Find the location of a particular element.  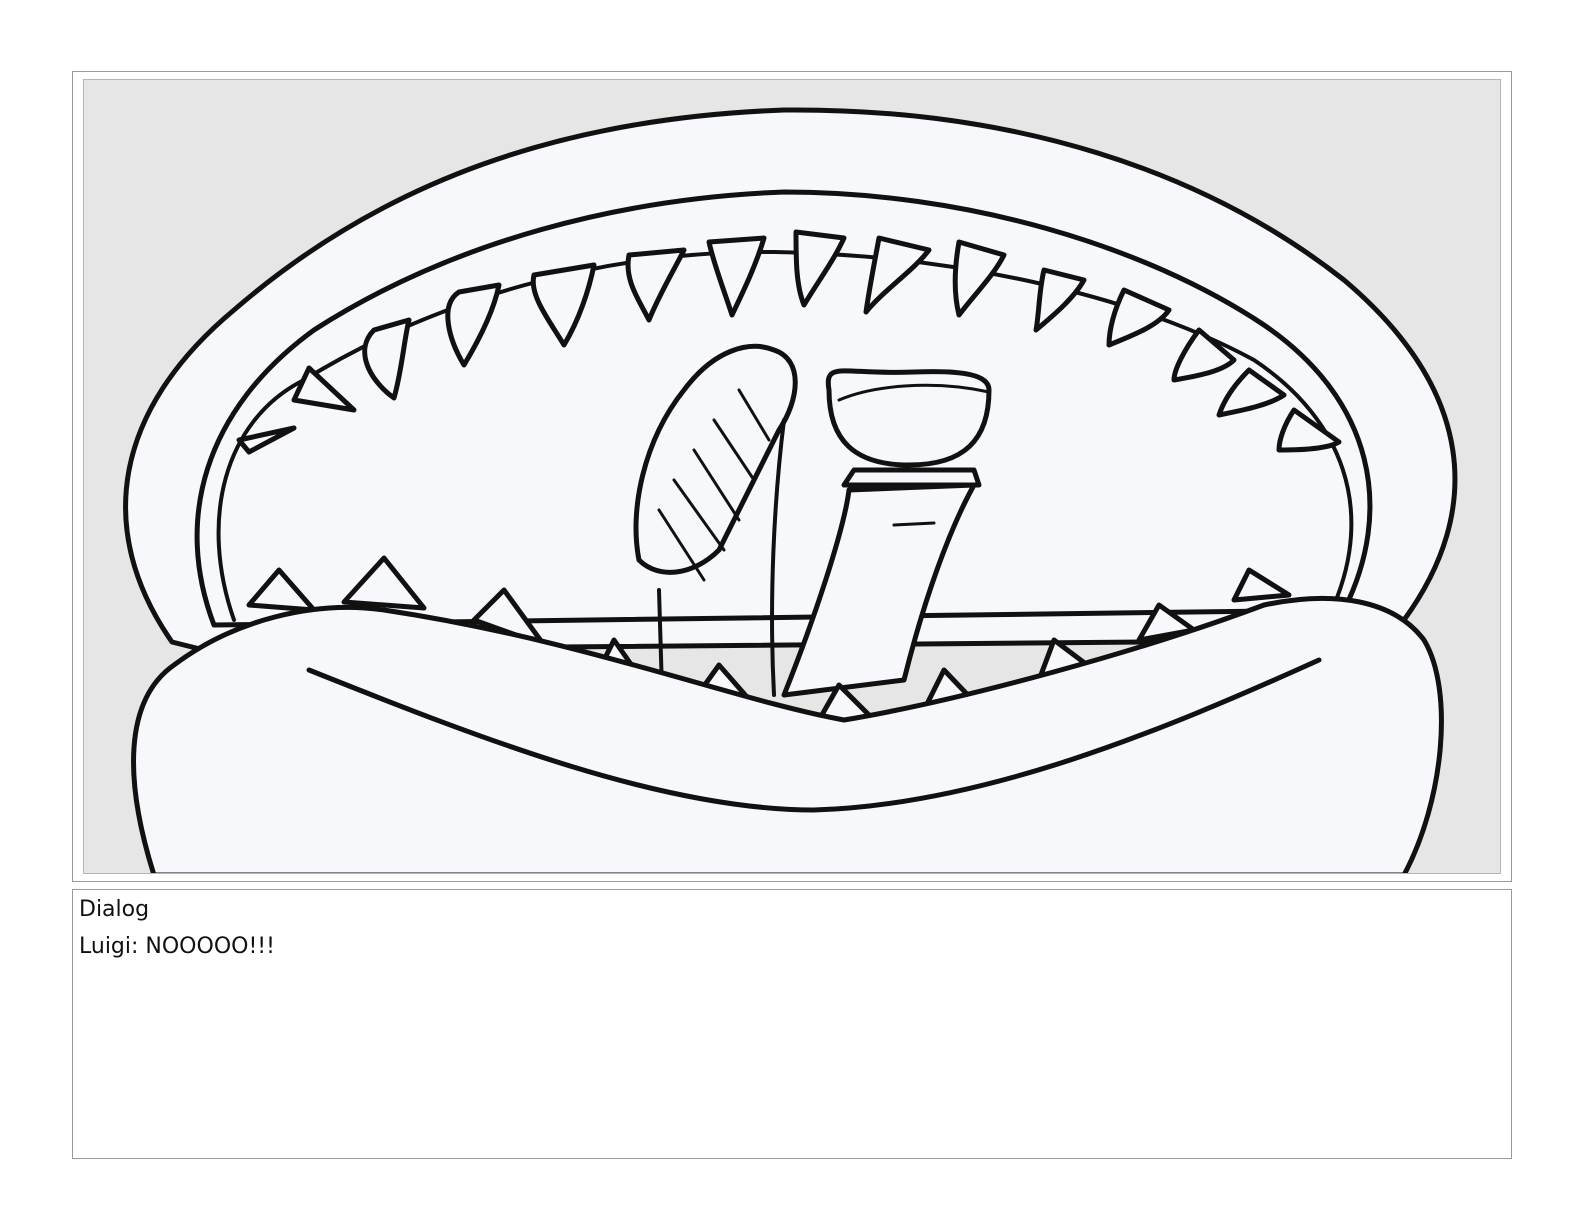

plunger-mark is located at coordinates (914, 524).